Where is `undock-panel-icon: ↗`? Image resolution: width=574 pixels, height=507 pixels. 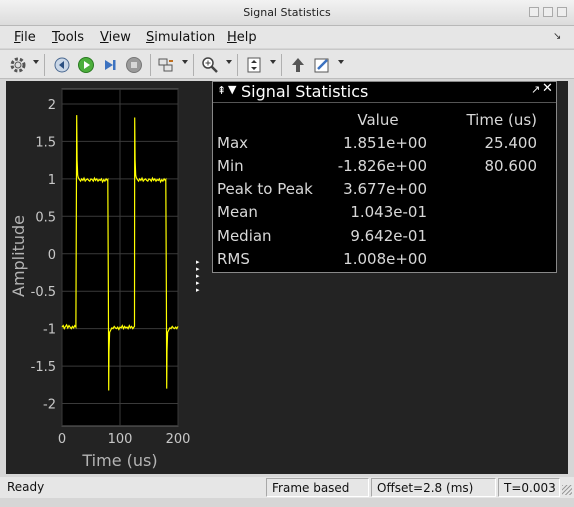
undock-panel-icon: ↗ is located at coordinates (535, 89).